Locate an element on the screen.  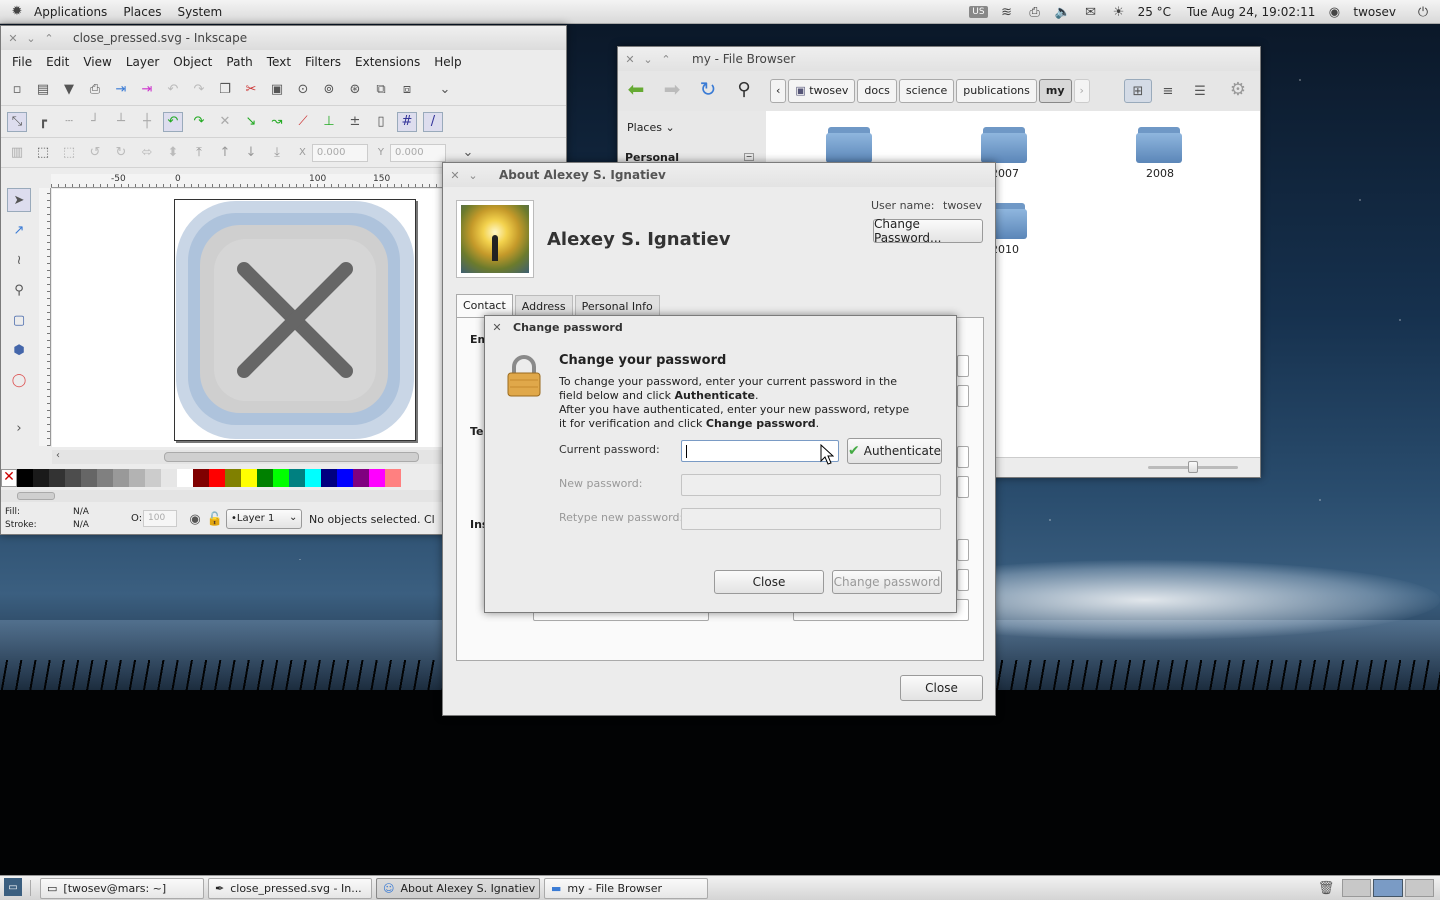
breadcrumb-docs: docs is located at coordinates (877, 91).